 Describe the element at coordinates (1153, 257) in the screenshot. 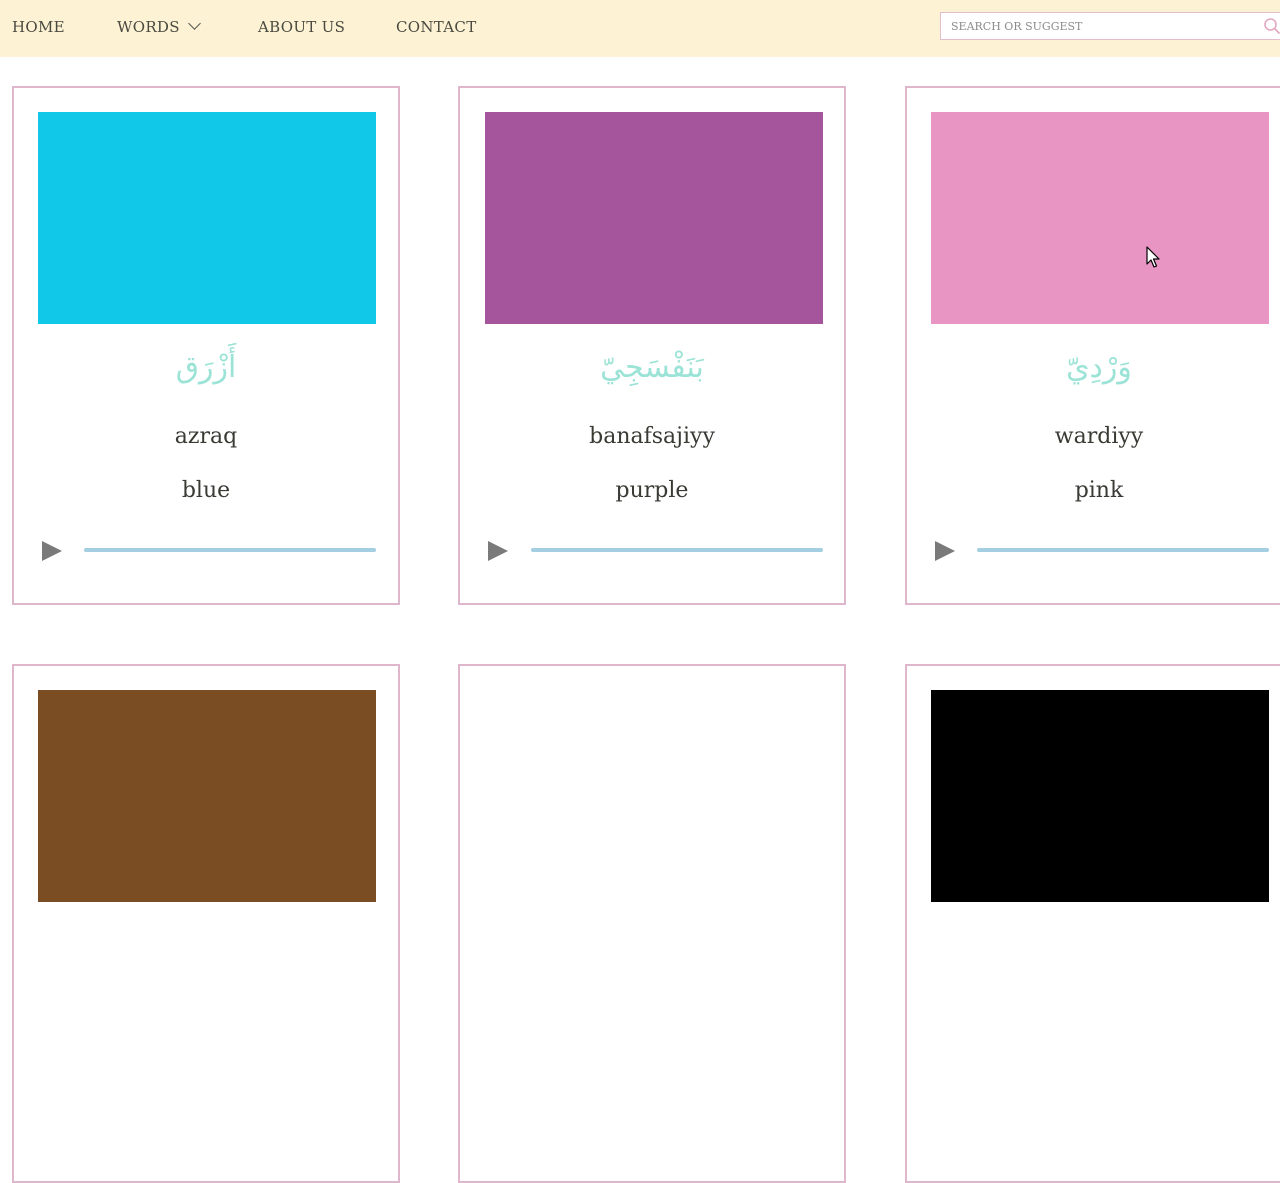

I see `mouse-cursor-icon` at that location.